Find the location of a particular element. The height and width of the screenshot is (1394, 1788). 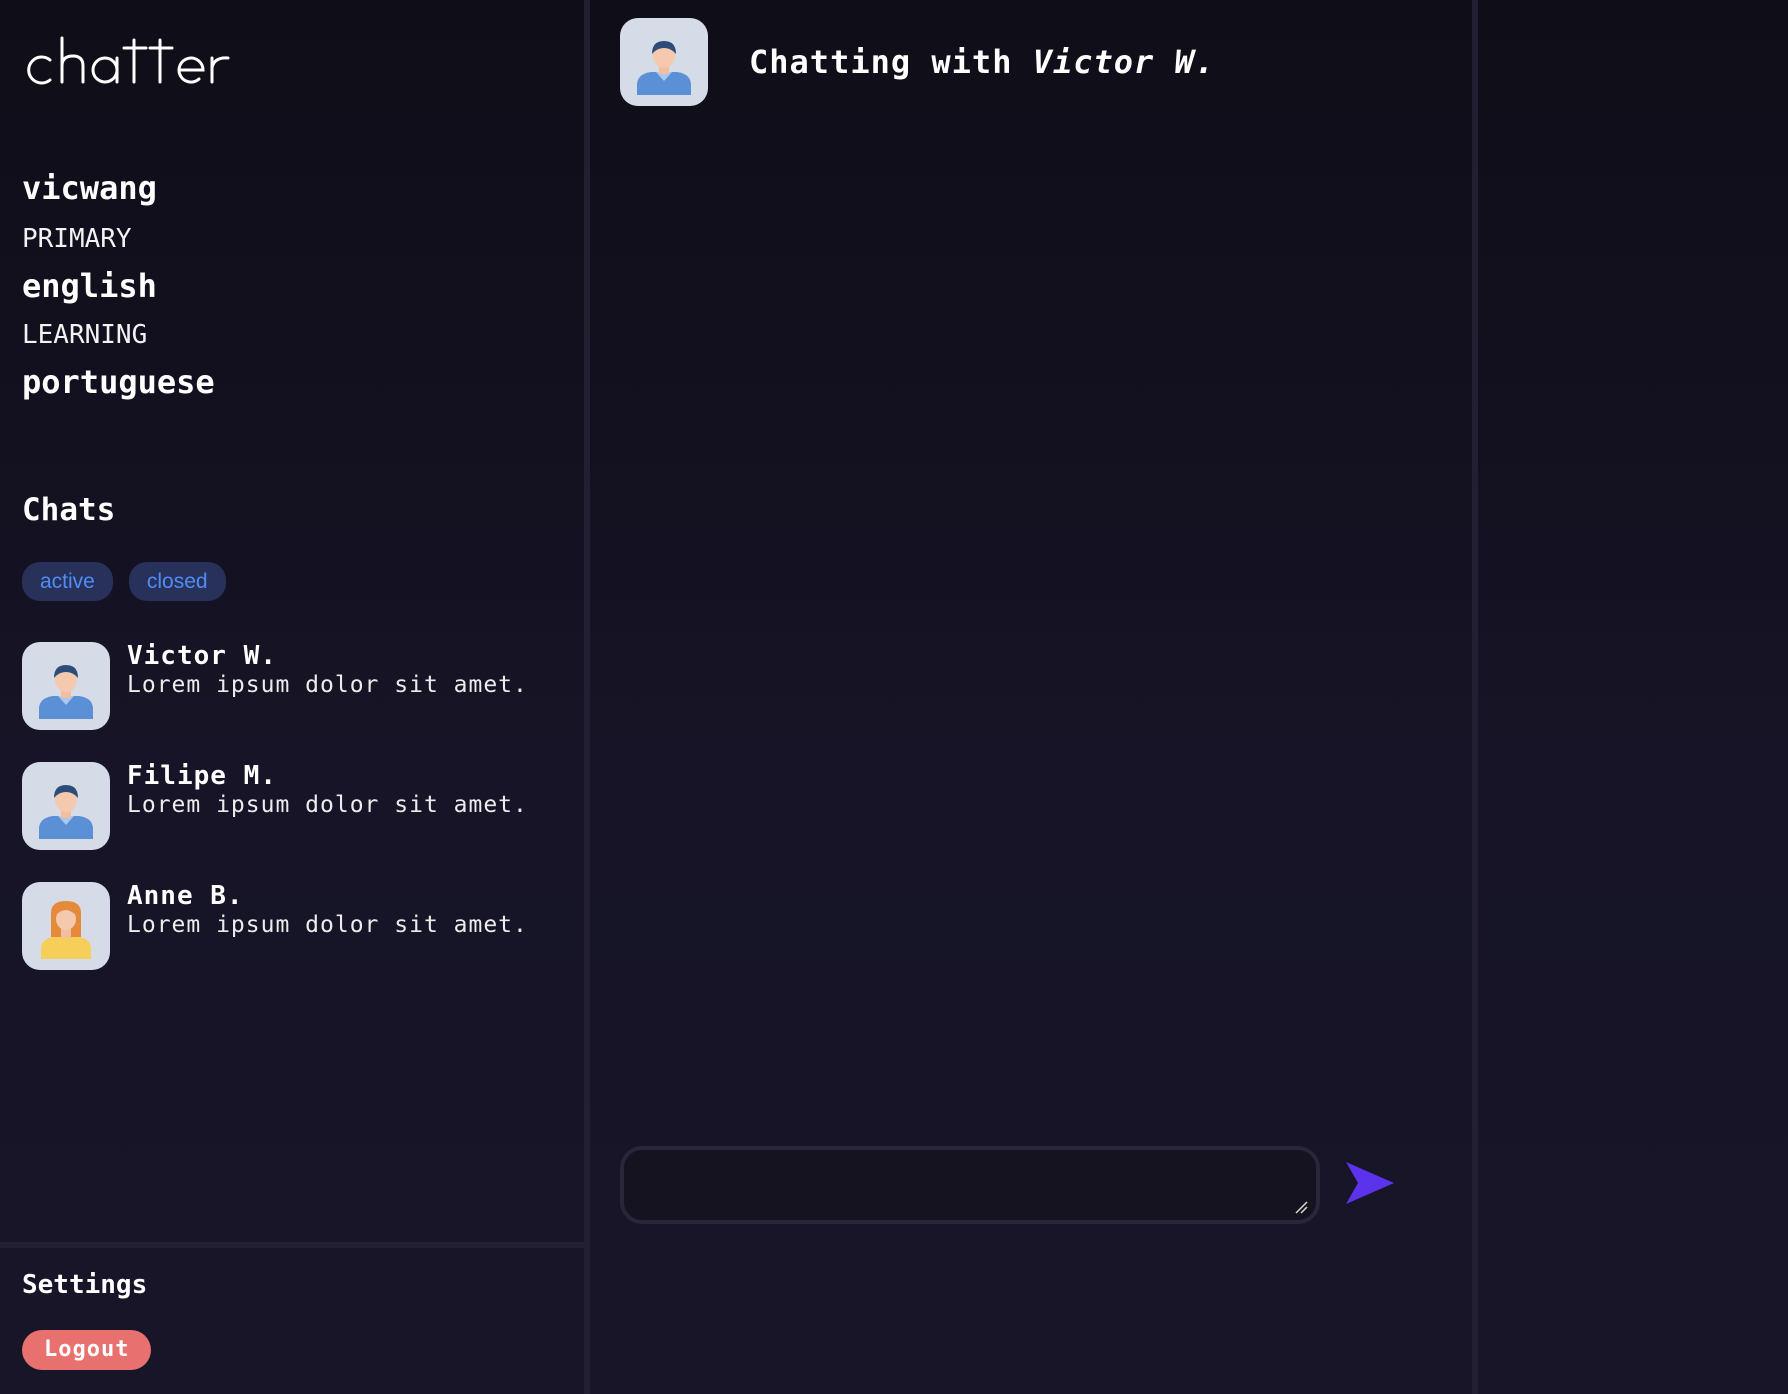

message-input is located at coordinates (970, 1185).